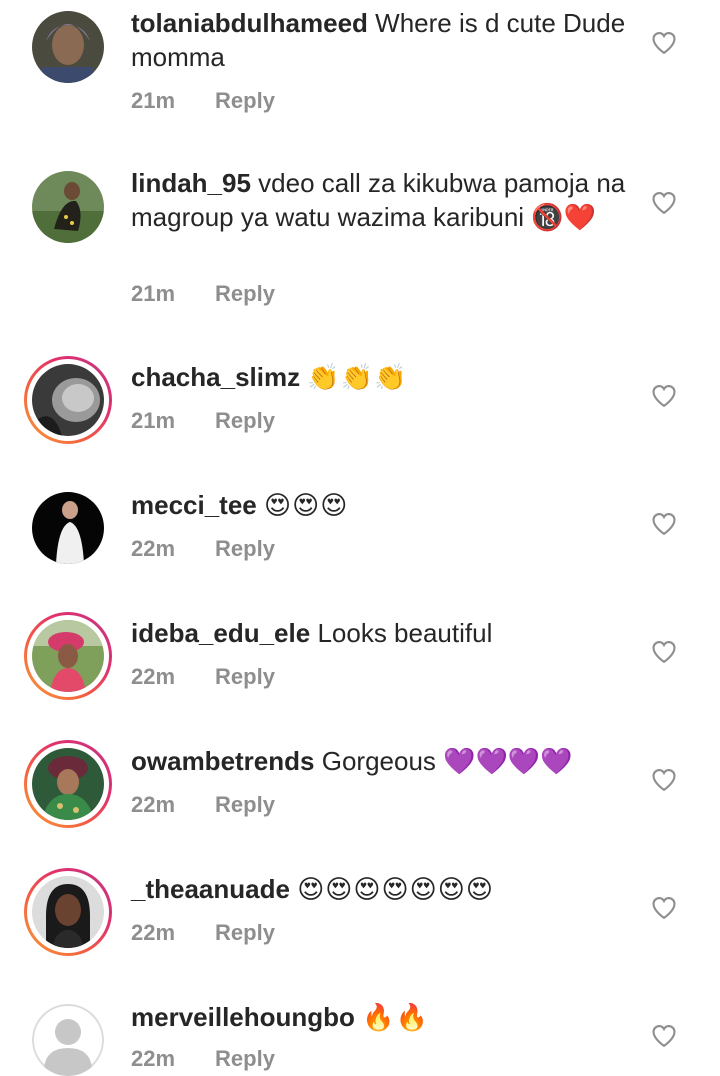  I want to click on comment-text: Looks beautiful, so click(405, 633).